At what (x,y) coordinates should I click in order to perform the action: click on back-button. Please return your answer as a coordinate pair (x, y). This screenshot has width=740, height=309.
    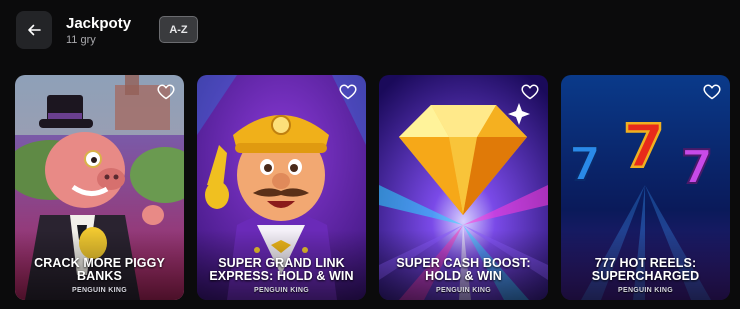
    Looking at the image, I should click on (34, 30).